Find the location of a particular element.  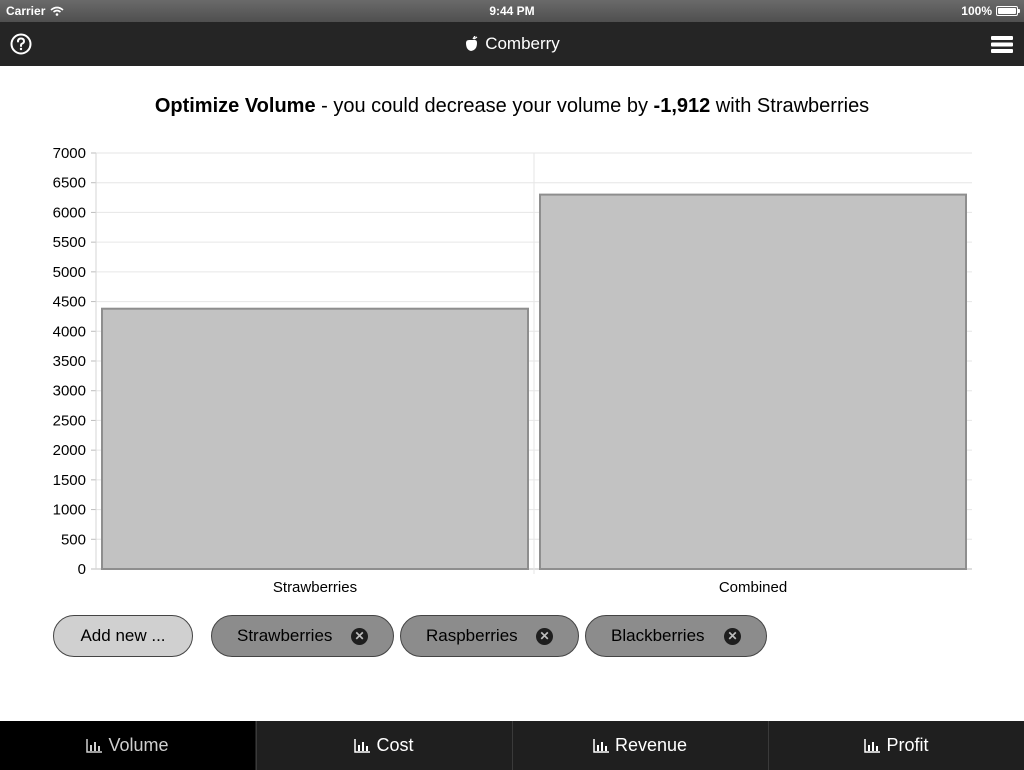

x-tick-label: Strawberries is located at coordinates (315, 587).